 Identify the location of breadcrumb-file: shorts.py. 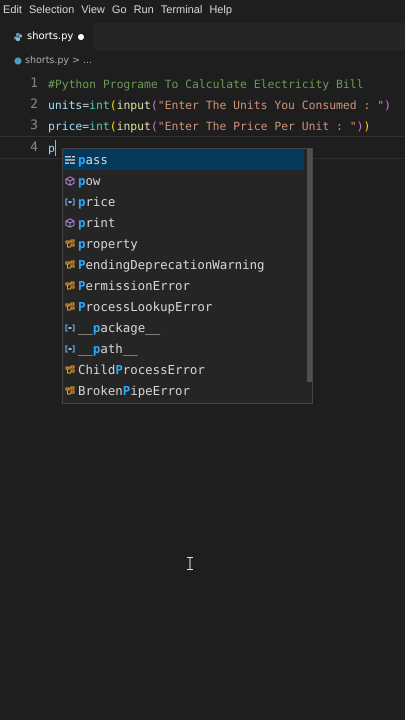
(47, 60).